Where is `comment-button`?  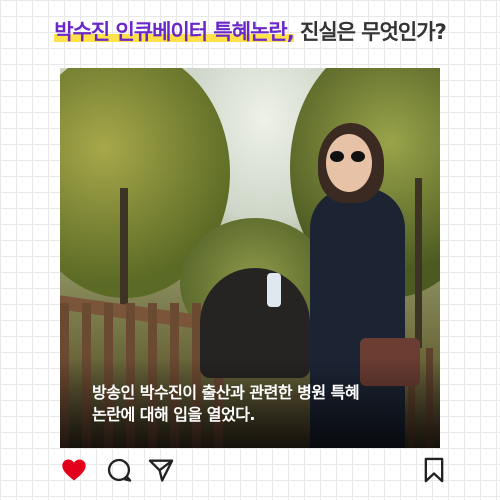 comment-button is located at coordinates (119, 470).